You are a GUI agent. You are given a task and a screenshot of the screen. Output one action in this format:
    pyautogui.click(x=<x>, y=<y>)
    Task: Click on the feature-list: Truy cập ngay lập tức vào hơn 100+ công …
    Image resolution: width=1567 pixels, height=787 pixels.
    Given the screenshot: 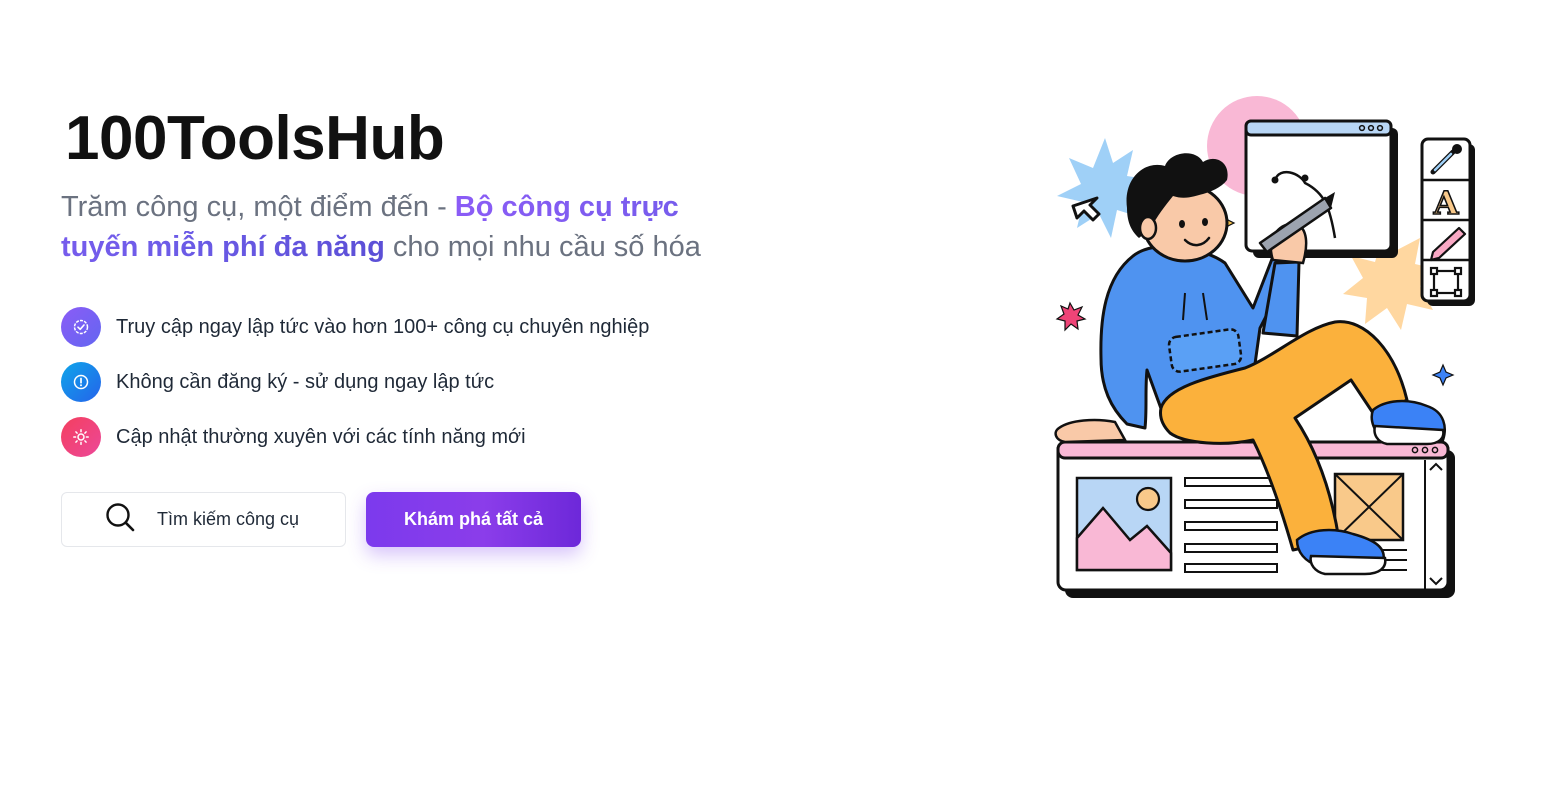 What is the action you would take?
    pyautogui.click(x=401, y=382)
    